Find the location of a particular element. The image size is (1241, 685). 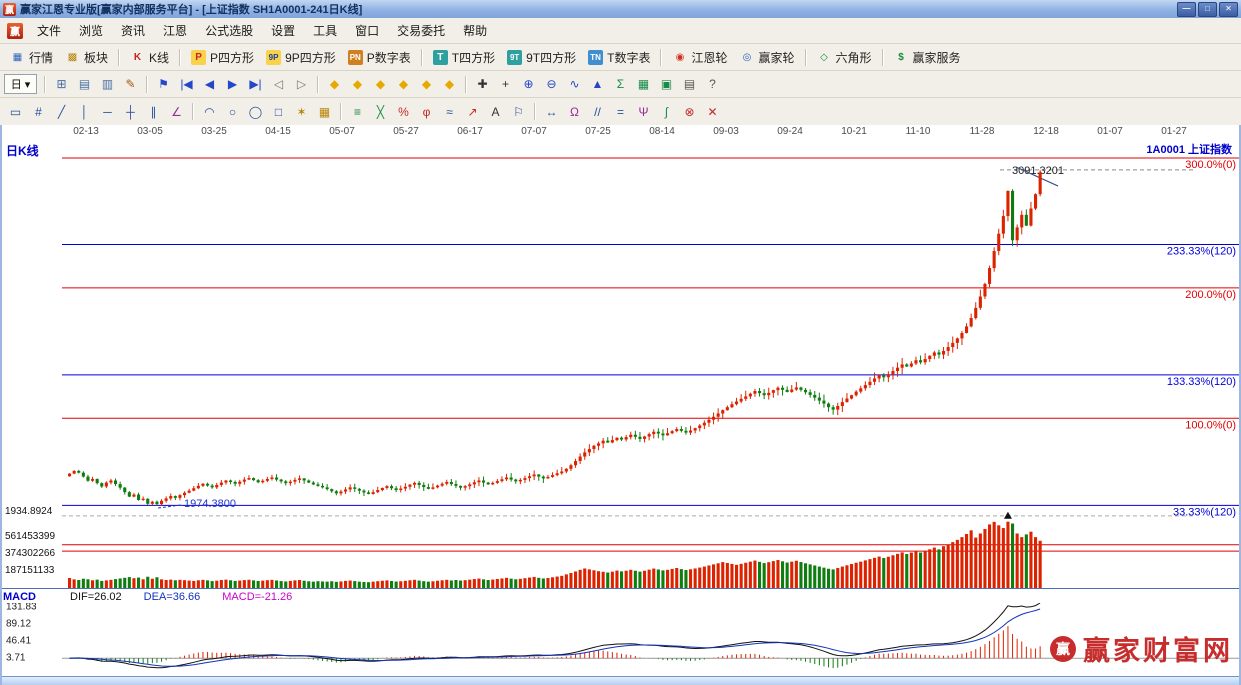

cross-line-icon: ┼ is located at coordinates (130, 112).